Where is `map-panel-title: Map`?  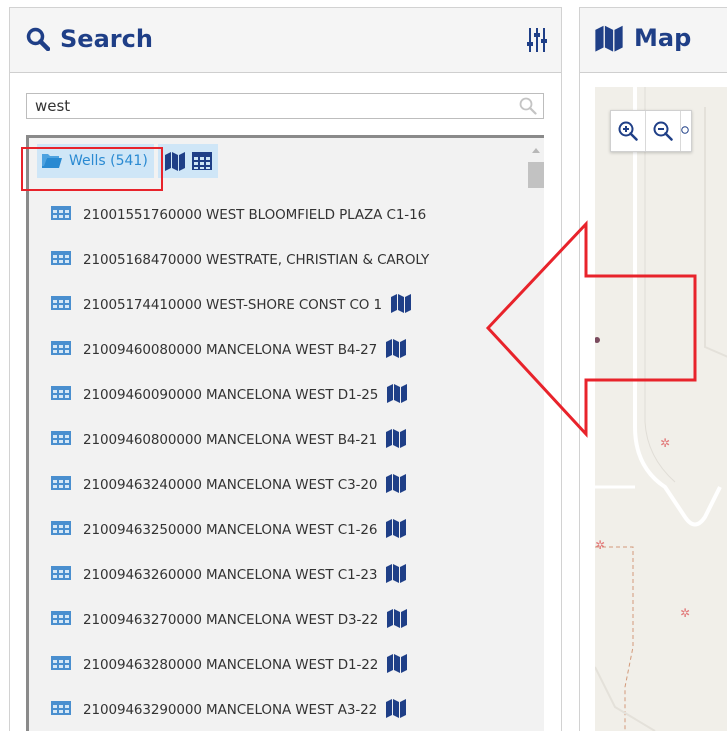 map-panel-title: Map is located at coordinates (642, 38).